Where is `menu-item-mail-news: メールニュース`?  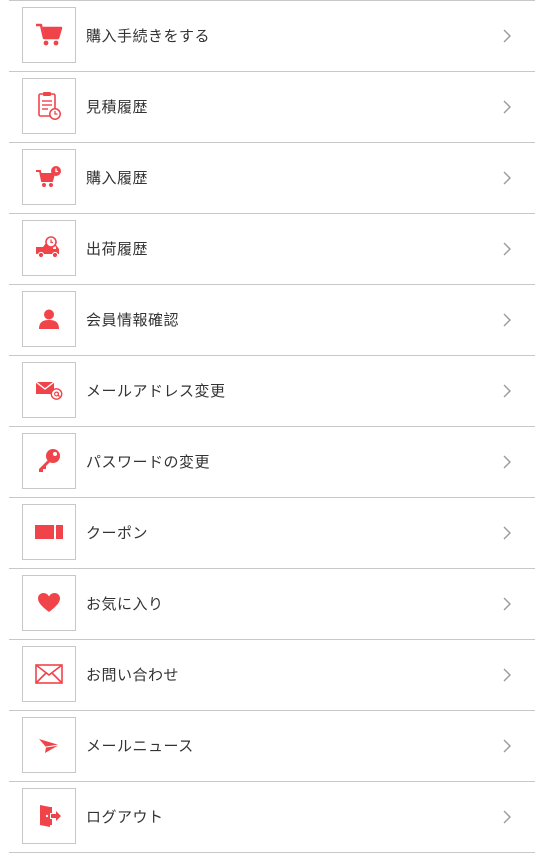
menu-item-mail-news: メールニュース is located at coordinates (272, 746).